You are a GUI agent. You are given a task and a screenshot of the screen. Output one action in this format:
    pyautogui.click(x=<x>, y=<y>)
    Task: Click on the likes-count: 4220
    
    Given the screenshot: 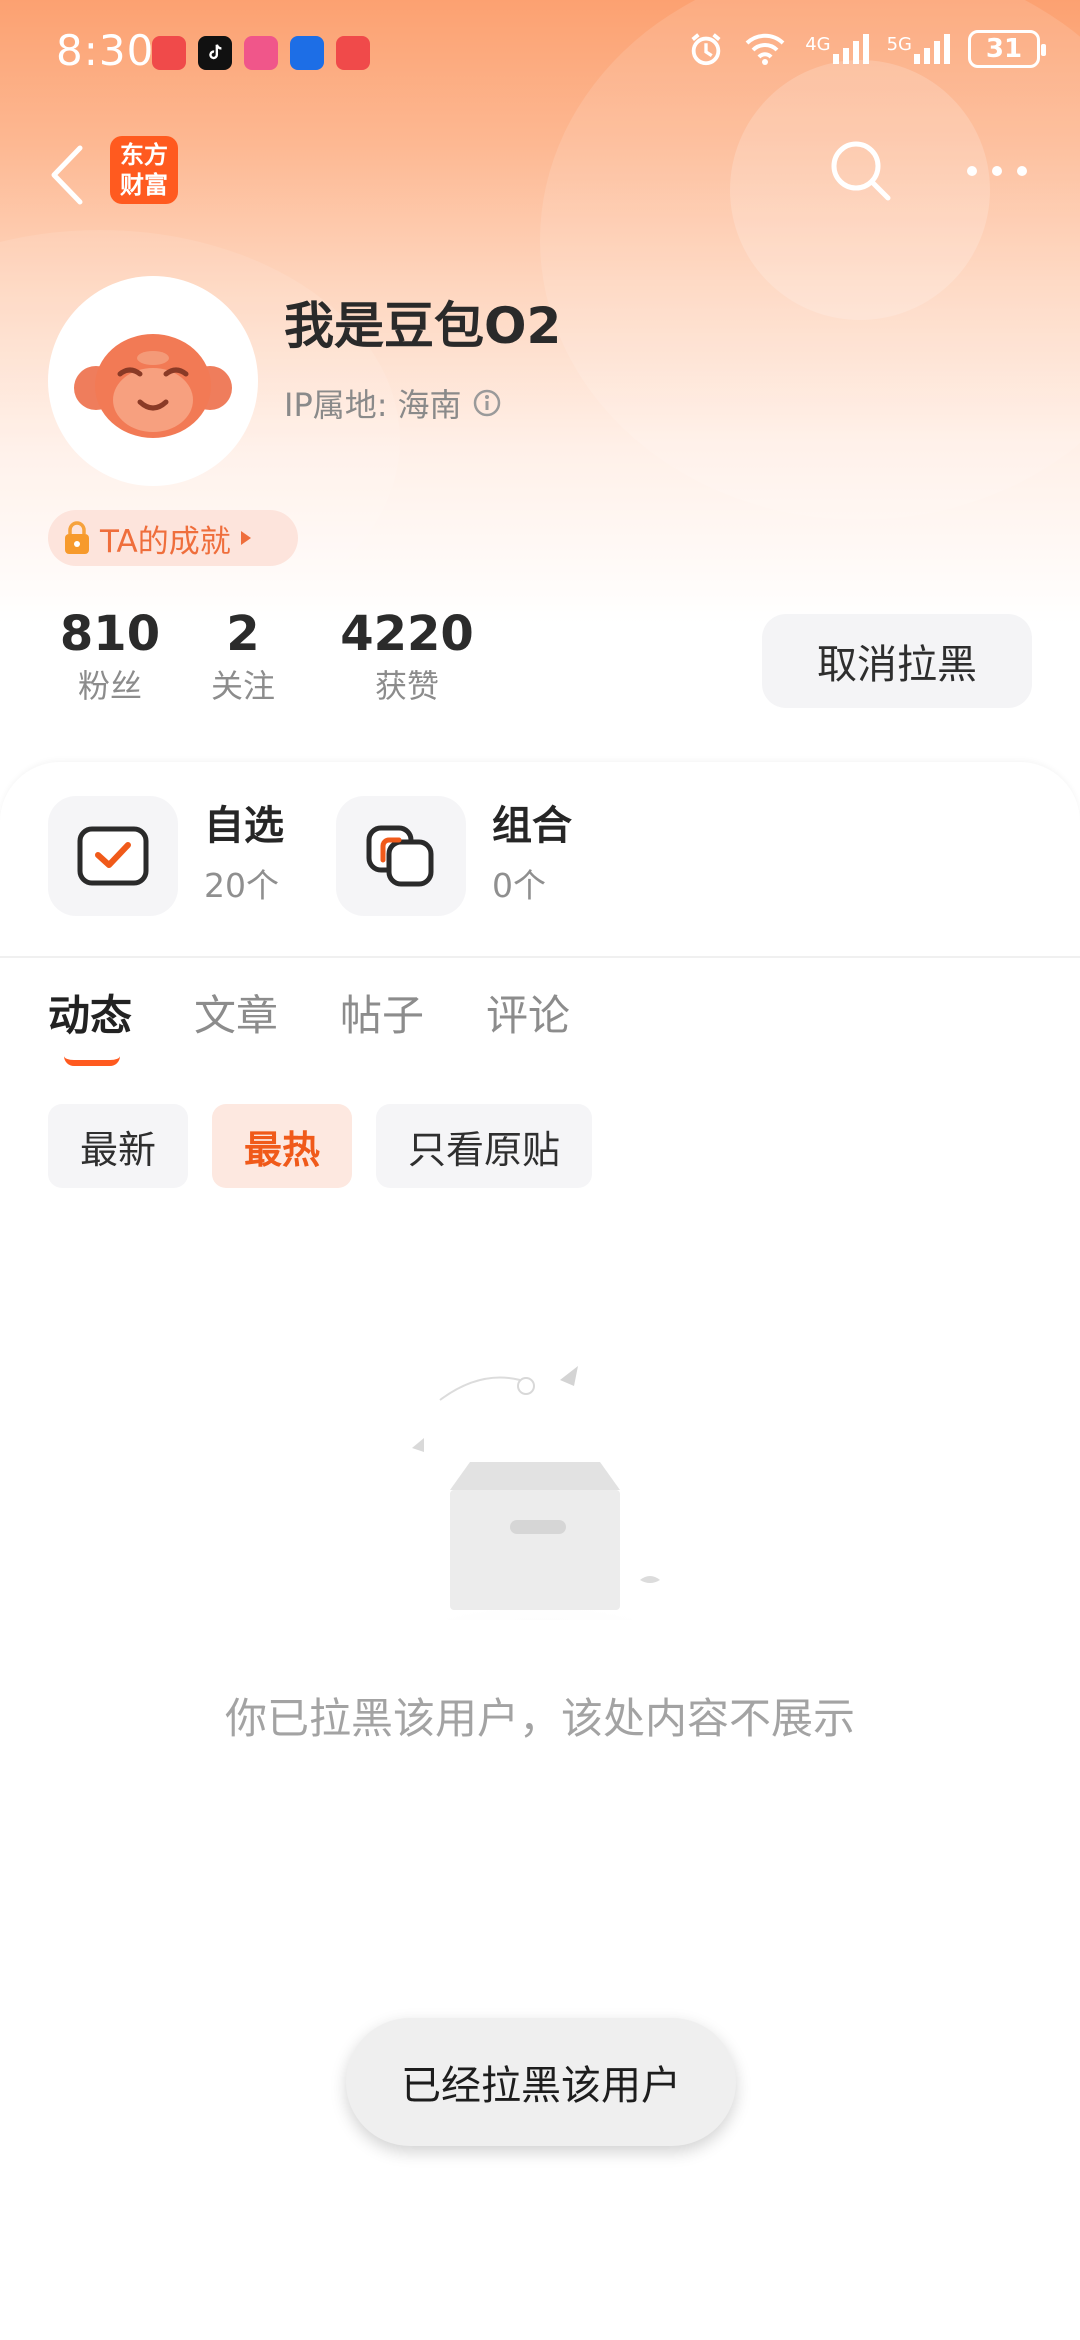 What is the action you would take?
    pyautogui.click(x=407, y=634)
    